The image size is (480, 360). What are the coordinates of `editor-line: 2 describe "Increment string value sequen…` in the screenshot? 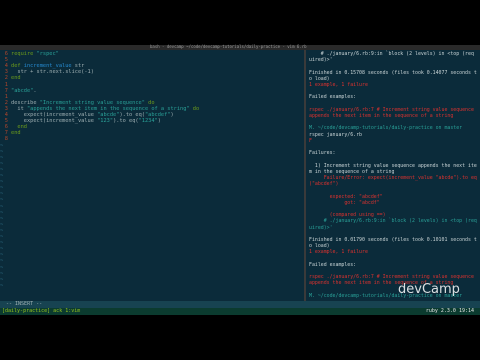 It's located at (77, 103).